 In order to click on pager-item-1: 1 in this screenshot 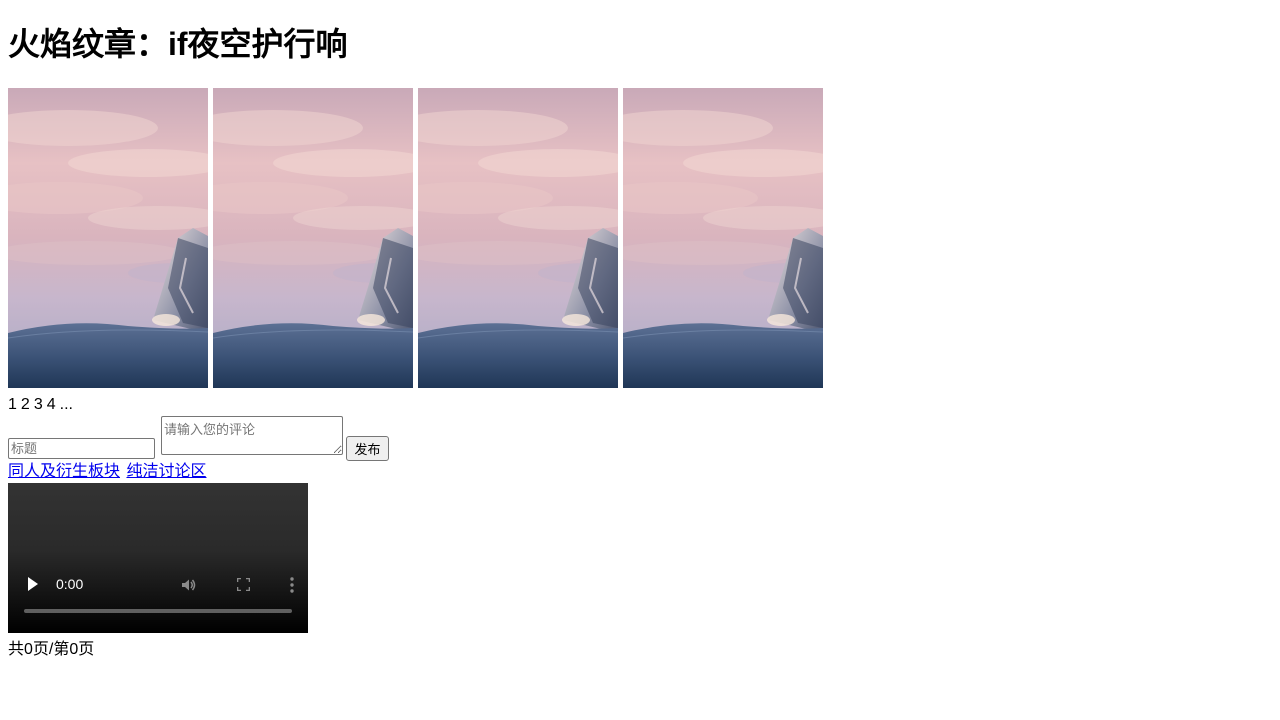, I will do `click(12, 404)`.